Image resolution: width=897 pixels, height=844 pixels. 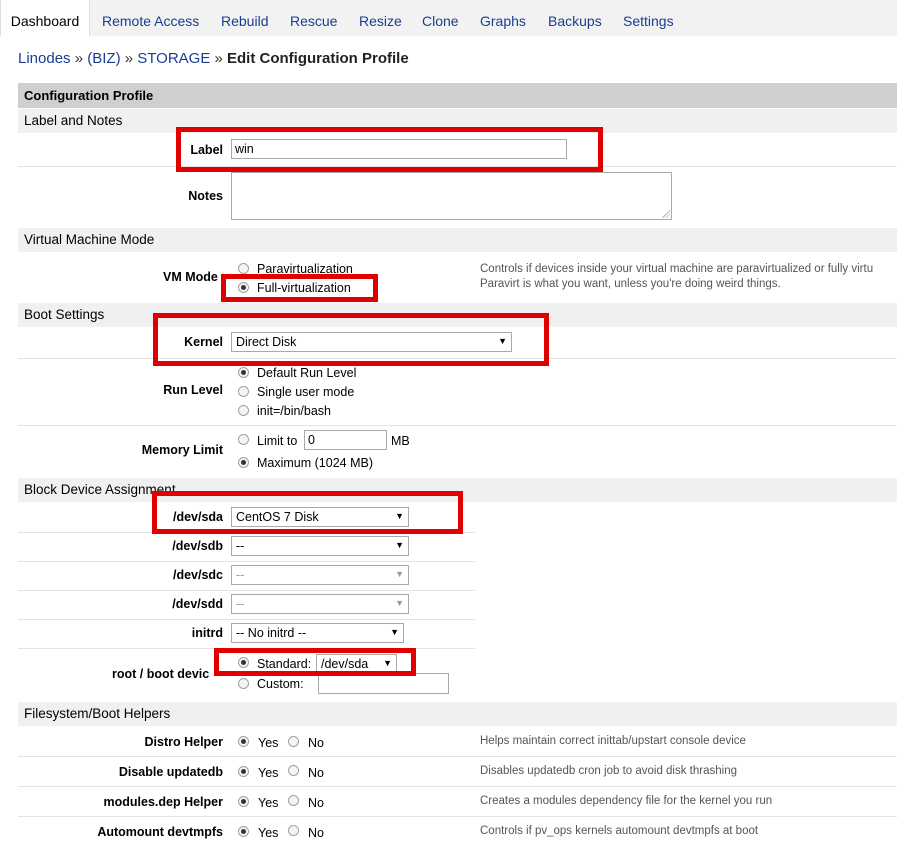 I want to click on dev-sda-select: CentOS 7 Disk ▼, so click(x=320, y=517).